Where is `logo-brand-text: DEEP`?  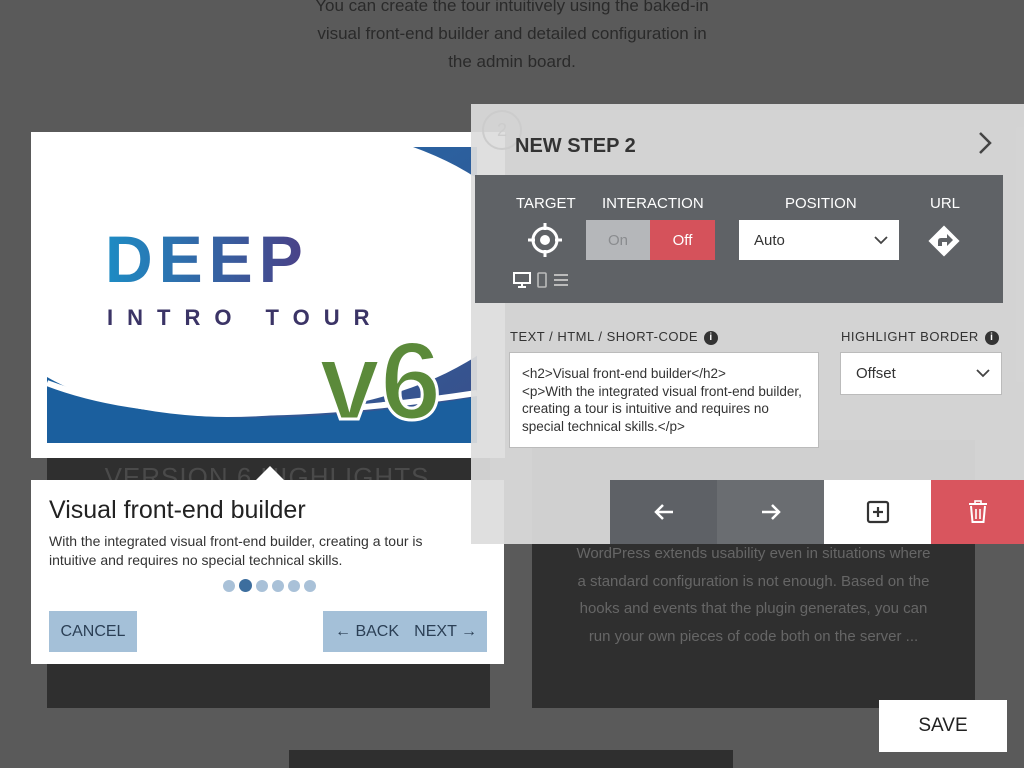 logo-brand-text: DEEP is located at coordinates (207, 259).